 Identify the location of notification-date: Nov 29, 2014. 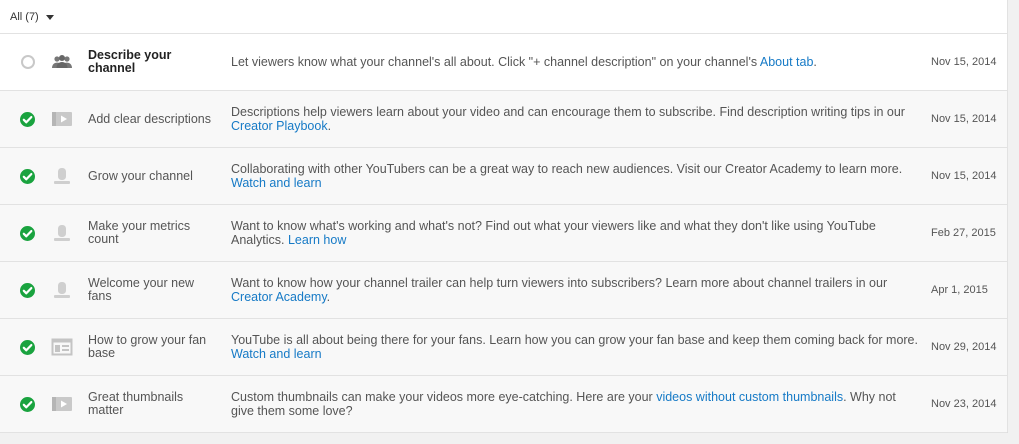
(964, 347).